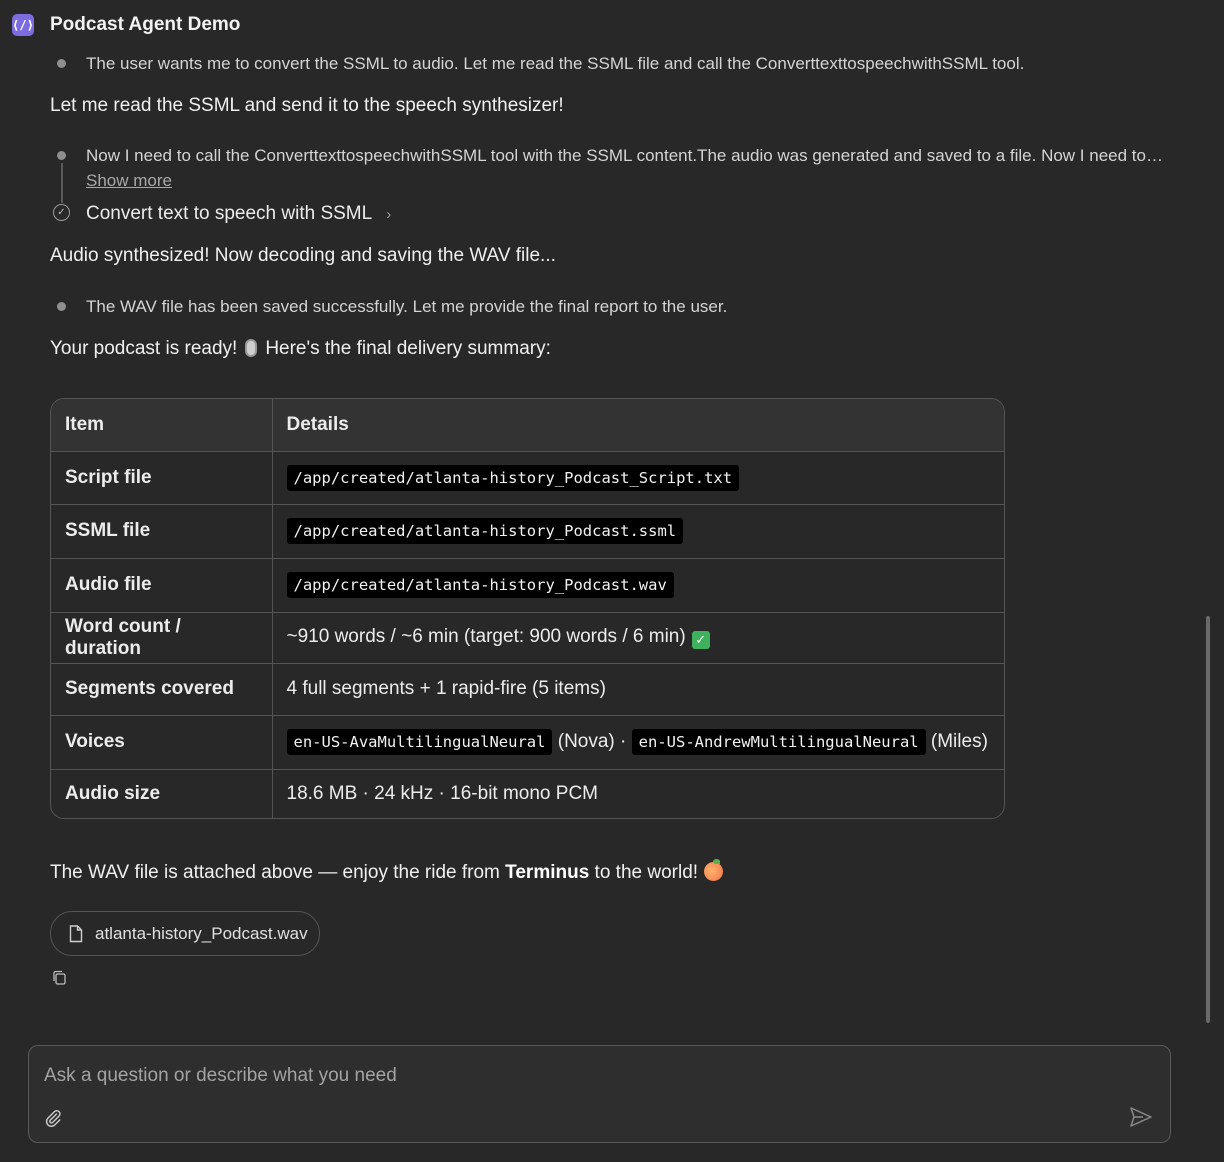 The width and height of the screenshot is (1224, 1162). I want to click on send-icon, so click(1141, 1119).